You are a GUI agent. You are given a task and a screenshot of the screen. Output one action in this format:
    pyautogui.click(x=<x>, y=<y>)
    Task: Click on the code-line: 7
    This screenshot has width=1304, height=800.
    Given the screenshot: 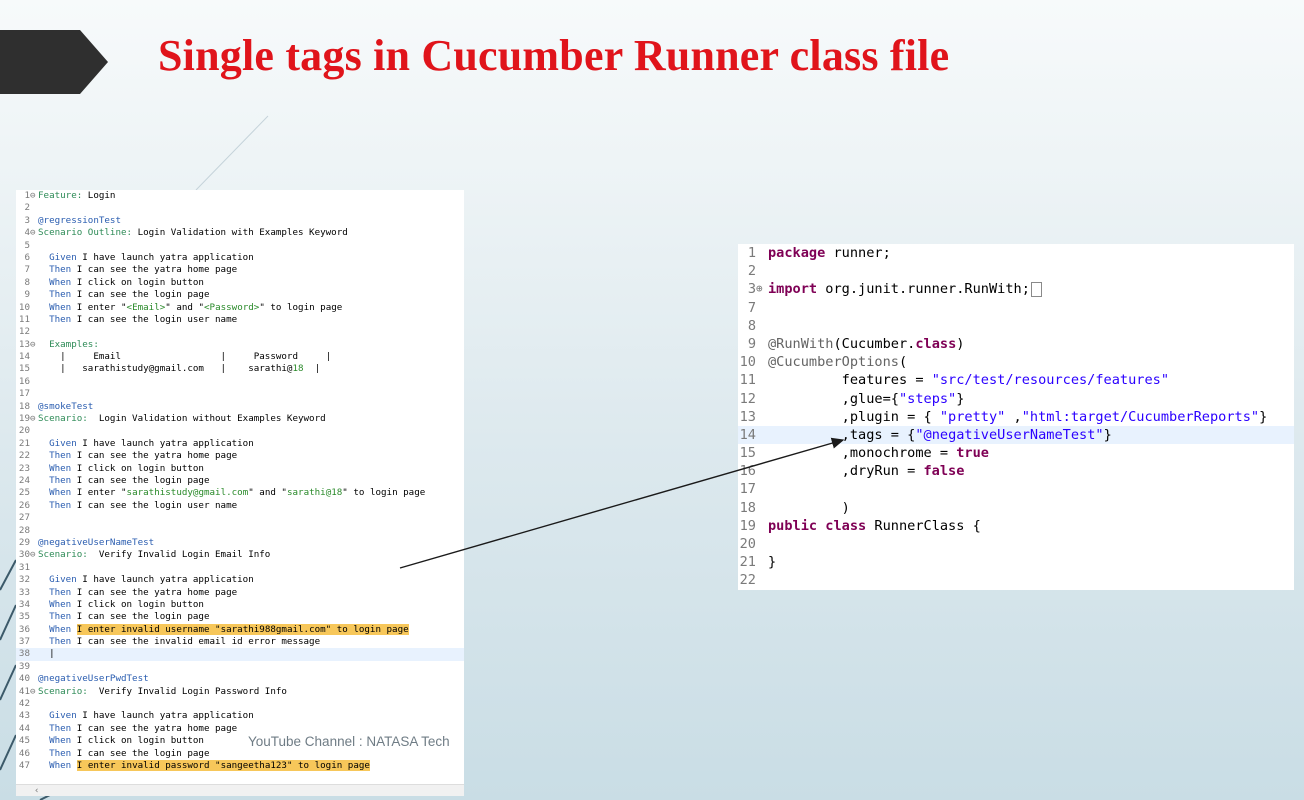 What is the action you would take?
    pyautogui.click(x=1016, y=308)
    